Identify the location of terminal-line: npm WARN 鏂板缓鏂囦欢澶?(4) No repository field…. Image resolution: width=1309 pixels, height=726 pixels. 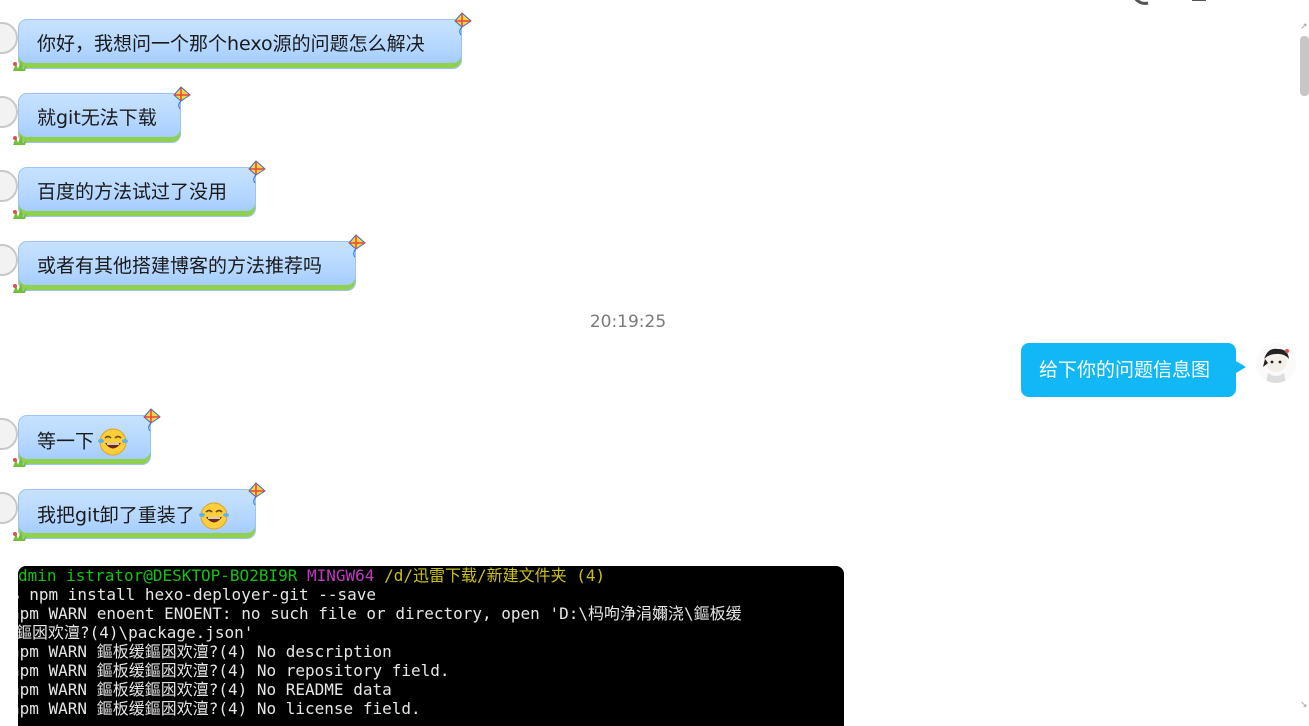
(234, 670).